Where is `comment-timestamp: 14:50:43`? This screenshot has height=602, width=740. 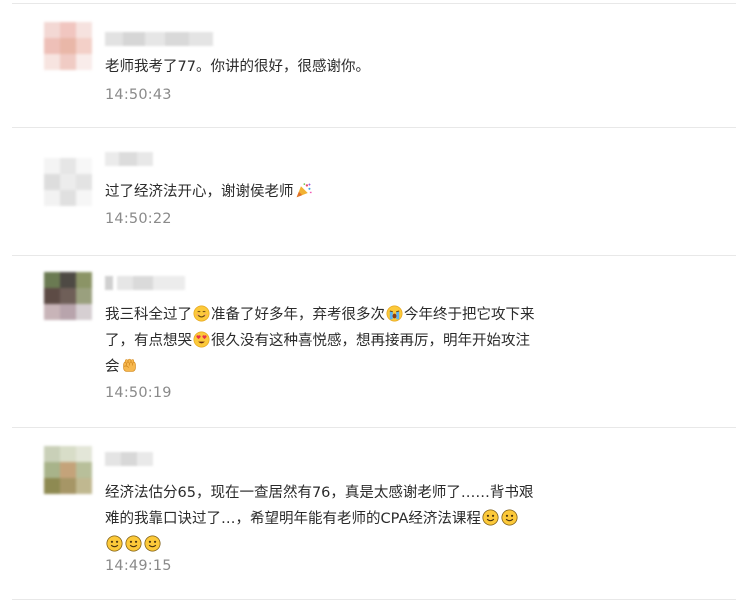 comment-timestamp: 14:50:43 is located at coordinates (138, 95).